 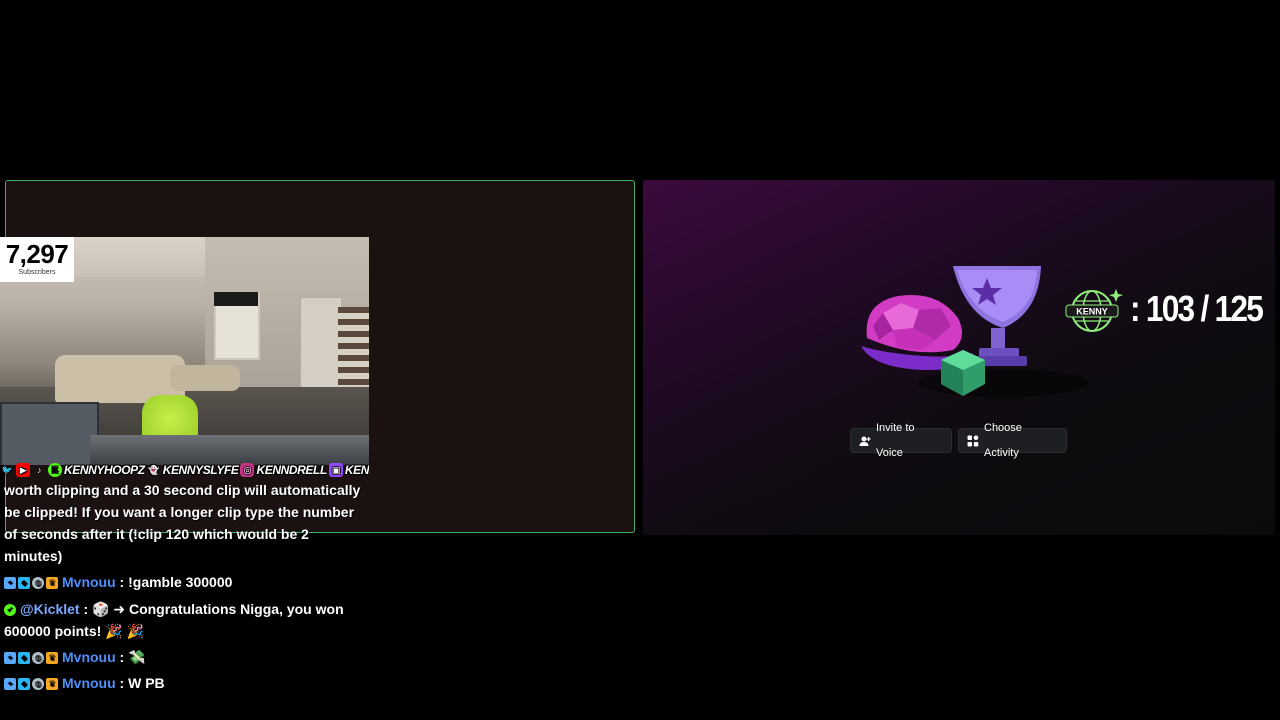 What do you see at coordinates (247, 470) in the screenshot?
I see `instagram-icon: ◎` at bounding box center [247, 470].